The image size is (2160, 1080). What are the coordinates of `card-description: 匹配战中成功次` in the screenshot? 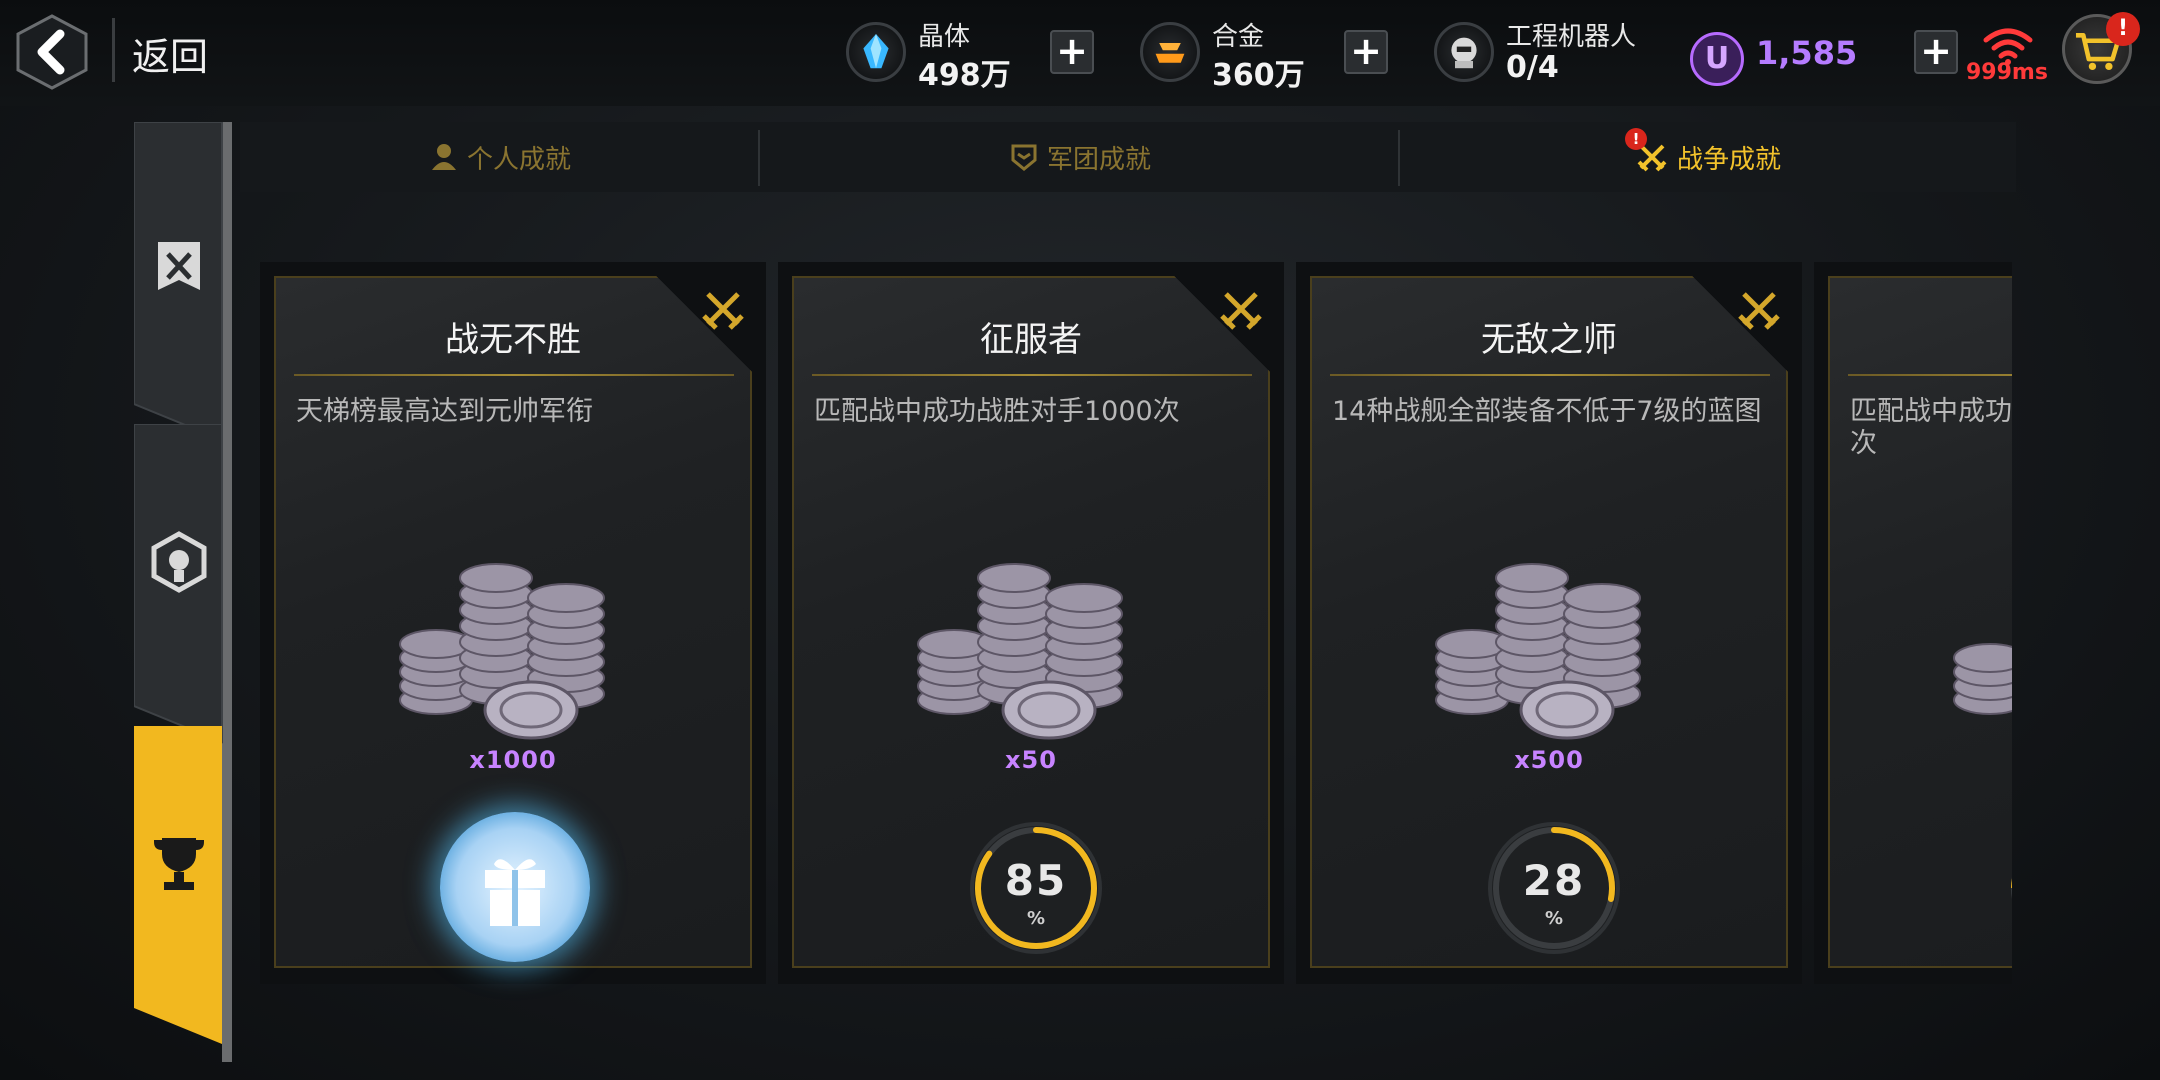 It's located at (1931, 427).